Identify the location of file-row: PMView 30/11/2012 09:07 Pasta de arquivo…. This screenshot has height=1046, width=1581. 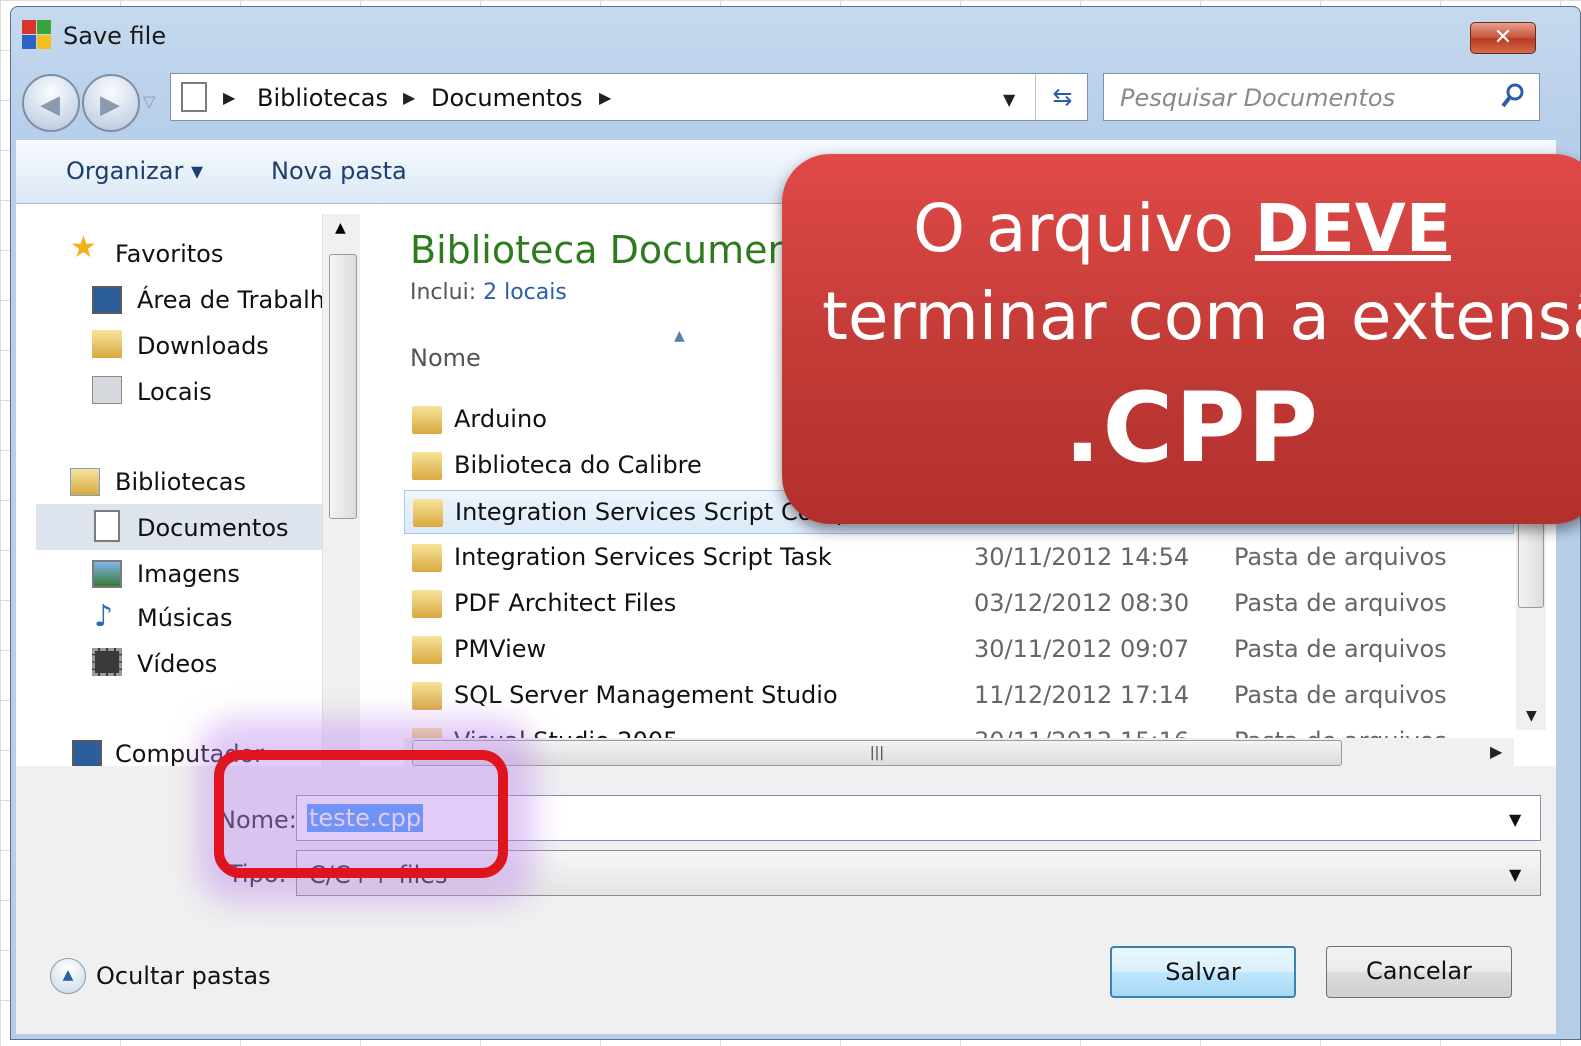
(959, 650).